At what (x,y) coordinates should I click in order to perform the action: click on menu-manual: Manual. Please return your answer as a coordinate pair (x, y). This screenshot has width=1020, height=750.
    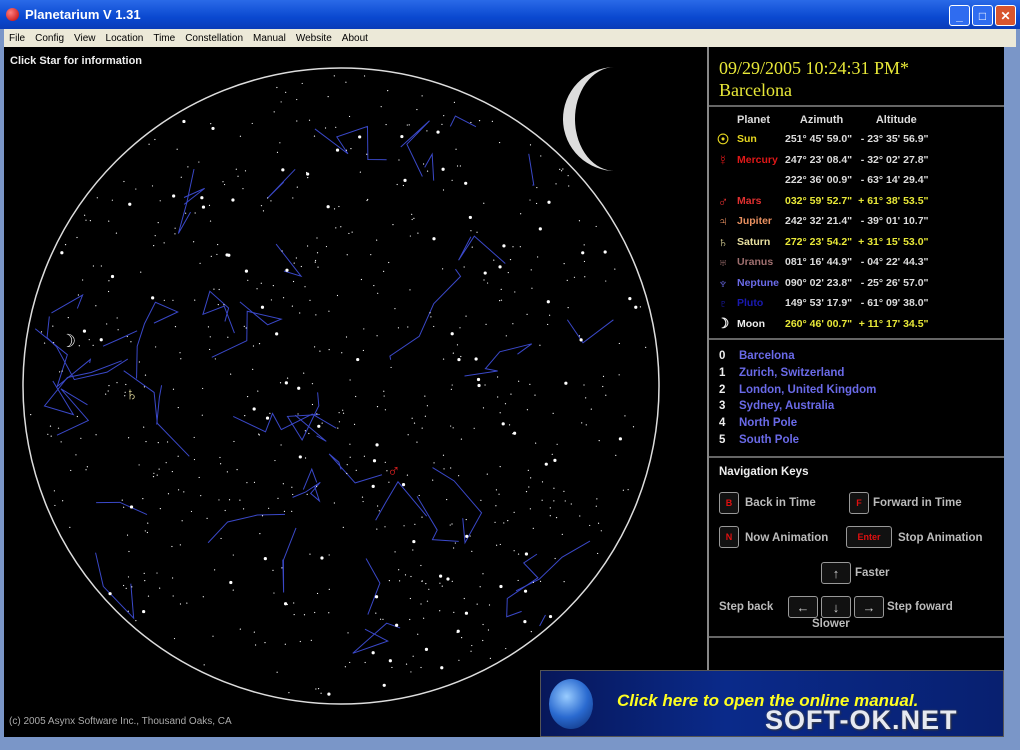
    Looking at the image, I should click on (269, 38).